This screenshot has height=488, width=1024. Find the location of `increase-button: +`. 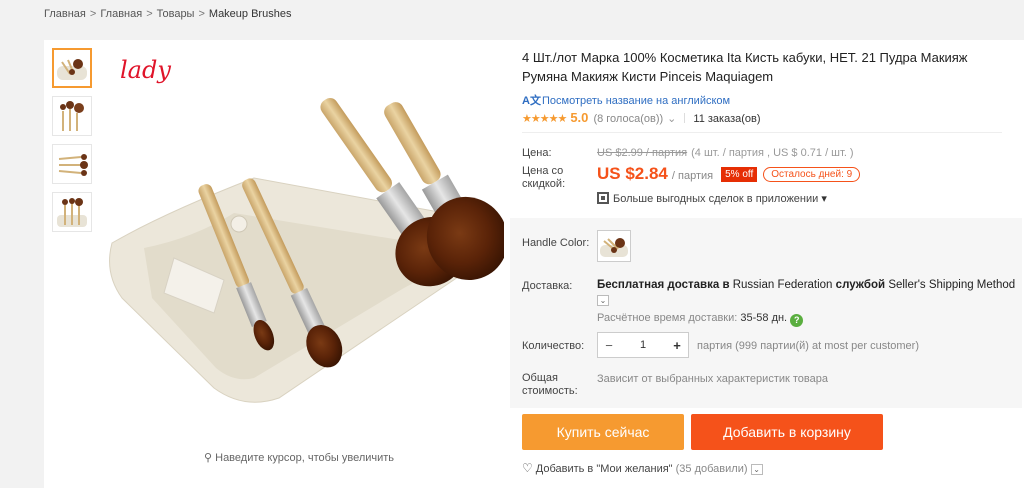

increase-button: + is located at coordinates (677, 345).